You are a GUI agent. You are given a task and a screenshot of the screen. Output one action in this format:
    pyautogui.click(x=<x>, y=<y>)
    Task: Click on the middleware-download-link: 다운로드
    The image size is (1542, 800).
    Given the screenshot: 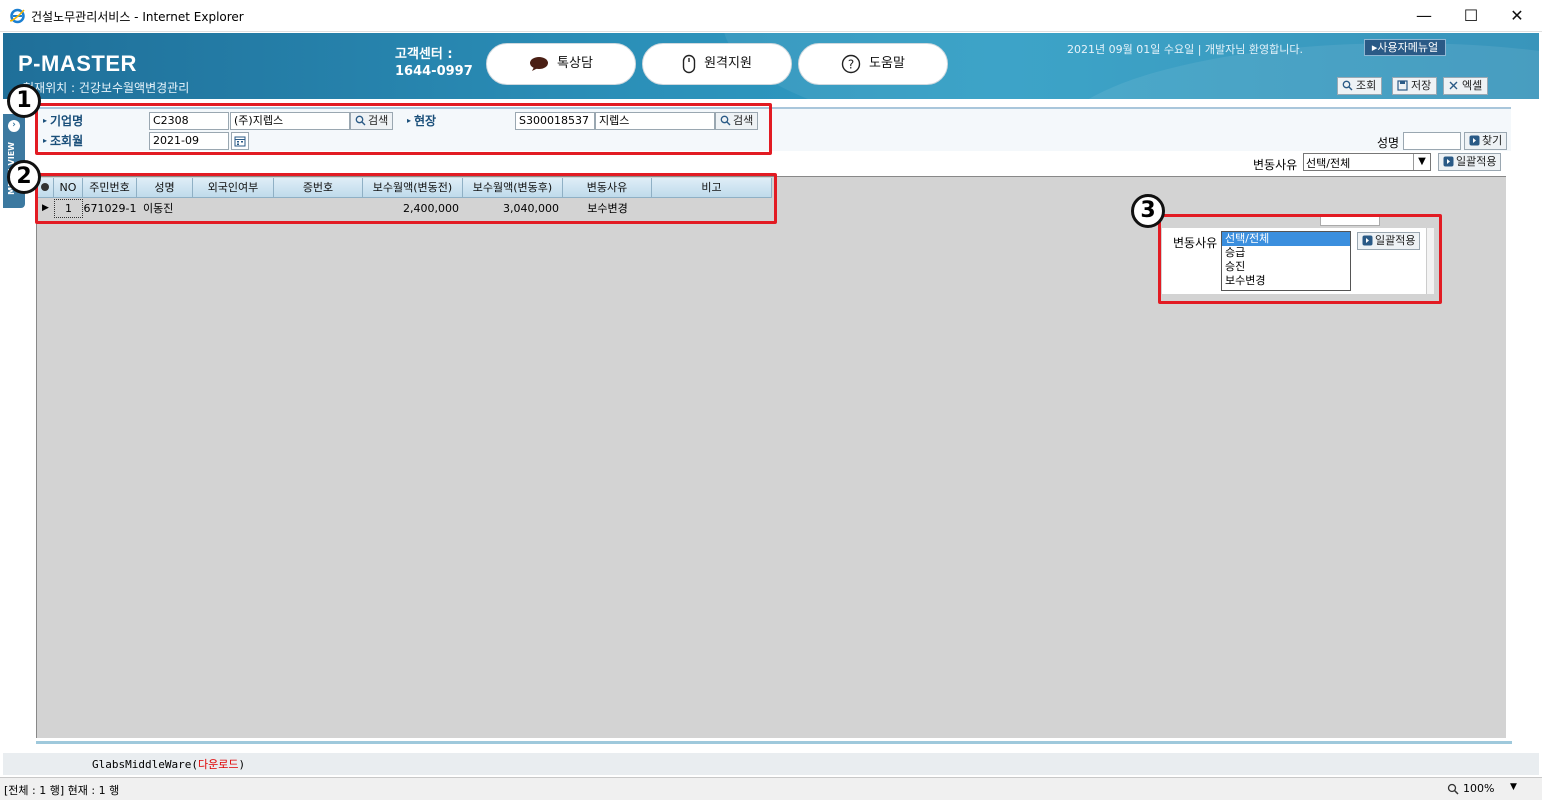 What is the action you would take?
    pyautogui.click(x=218, y=764)
    